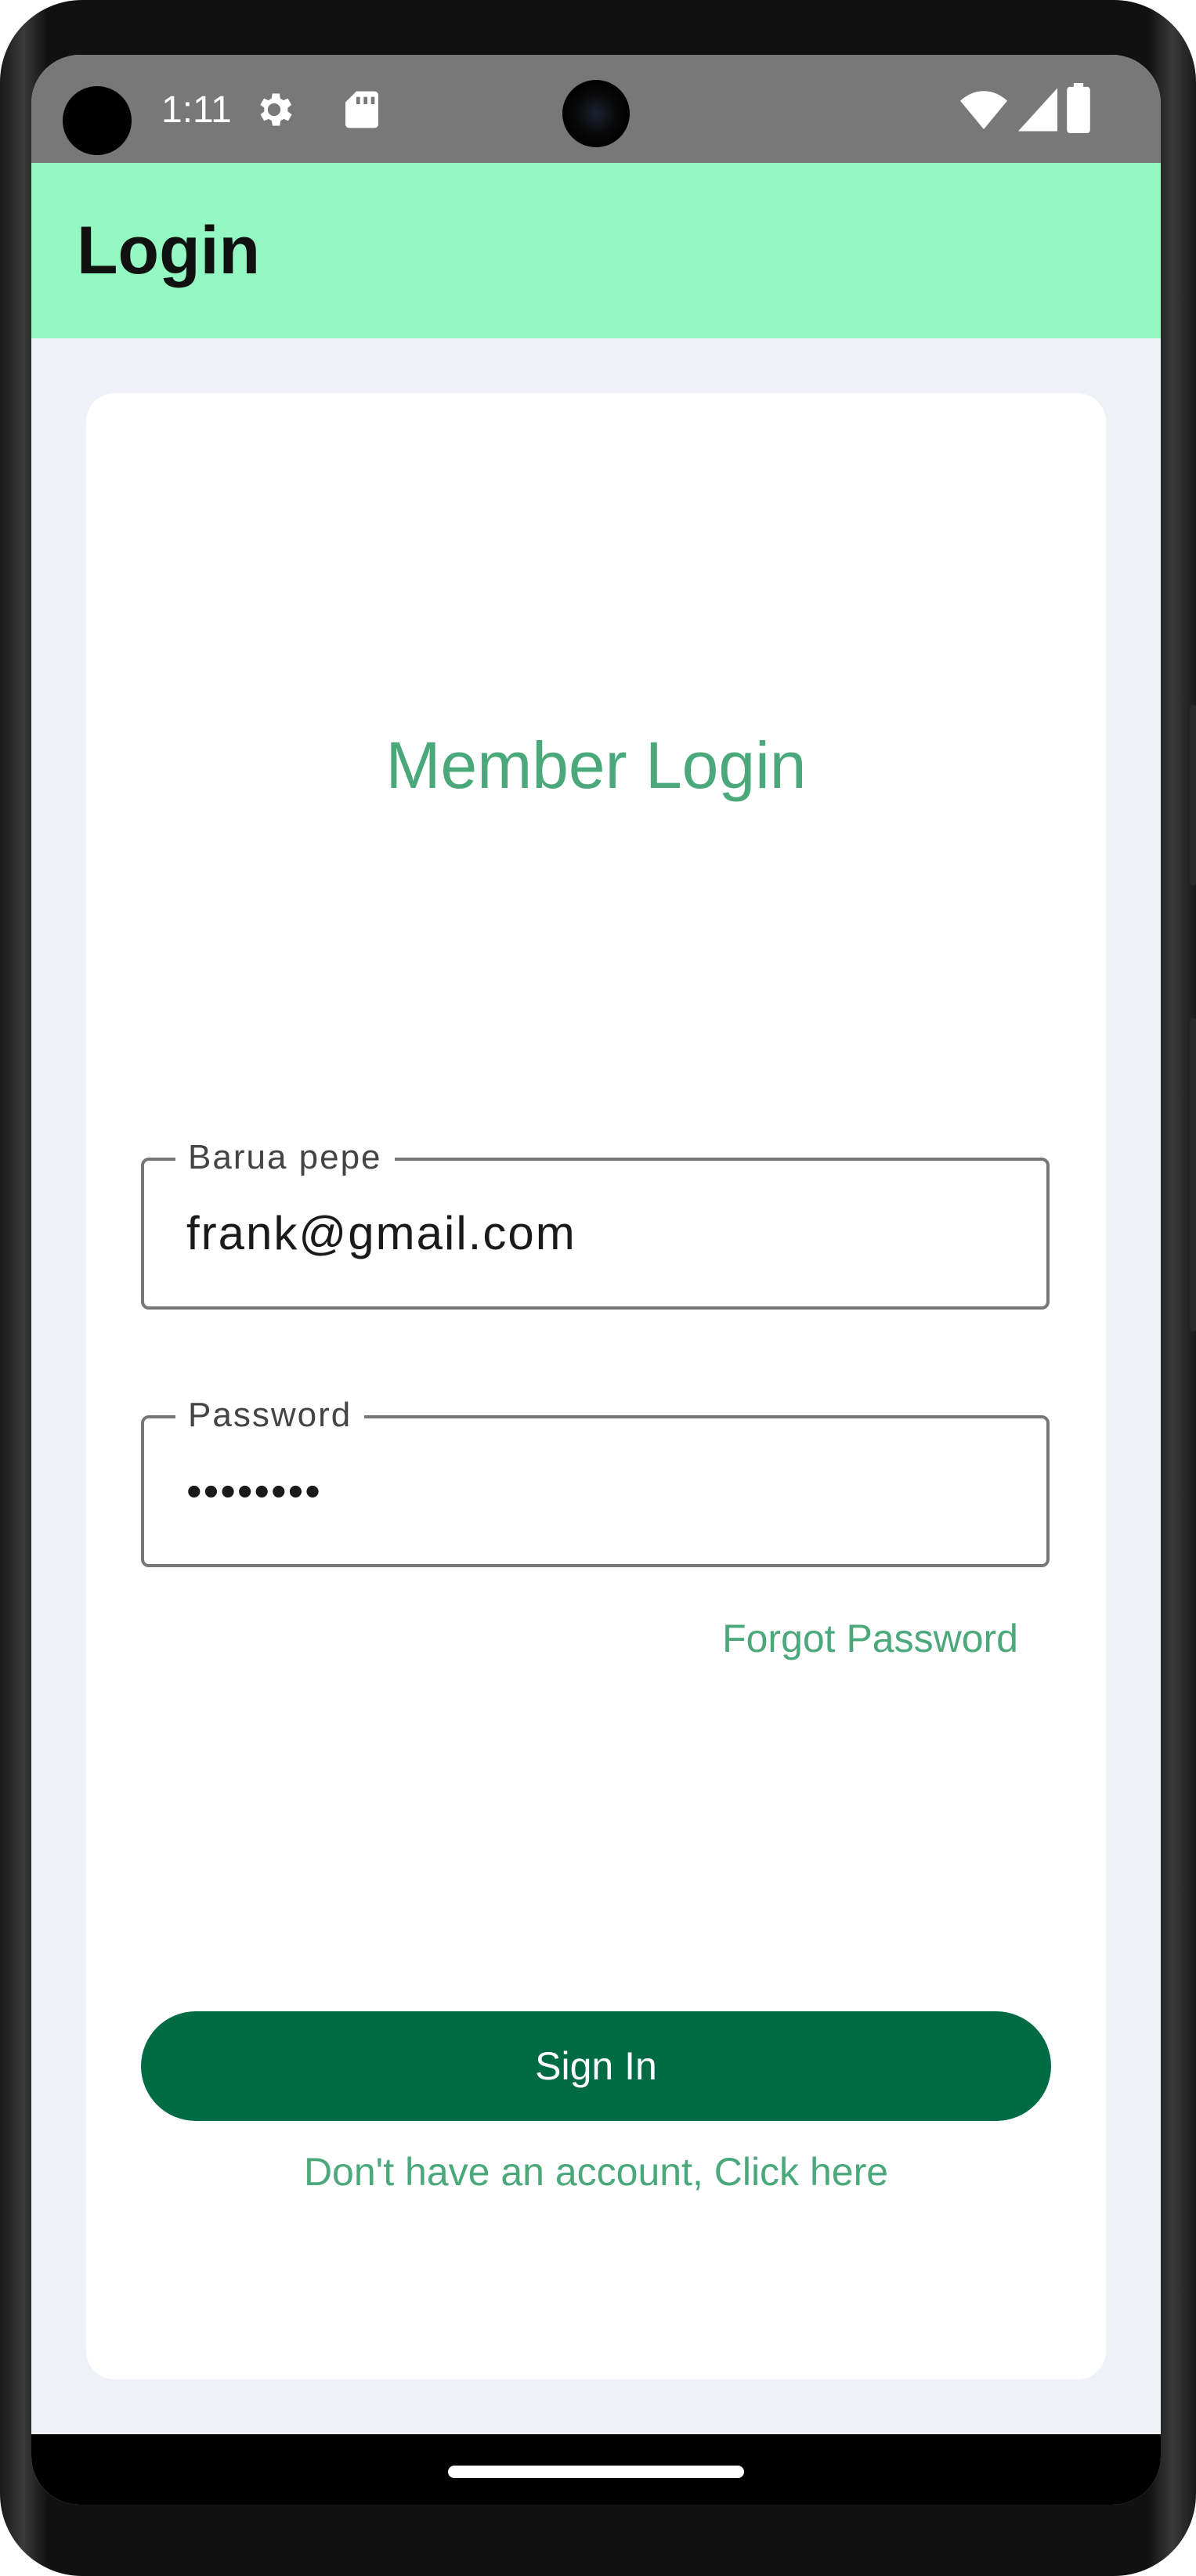 The width and height of the screenshot is (1196, 2576). I want to click on cell-signal-icon, so click(1037, 111).